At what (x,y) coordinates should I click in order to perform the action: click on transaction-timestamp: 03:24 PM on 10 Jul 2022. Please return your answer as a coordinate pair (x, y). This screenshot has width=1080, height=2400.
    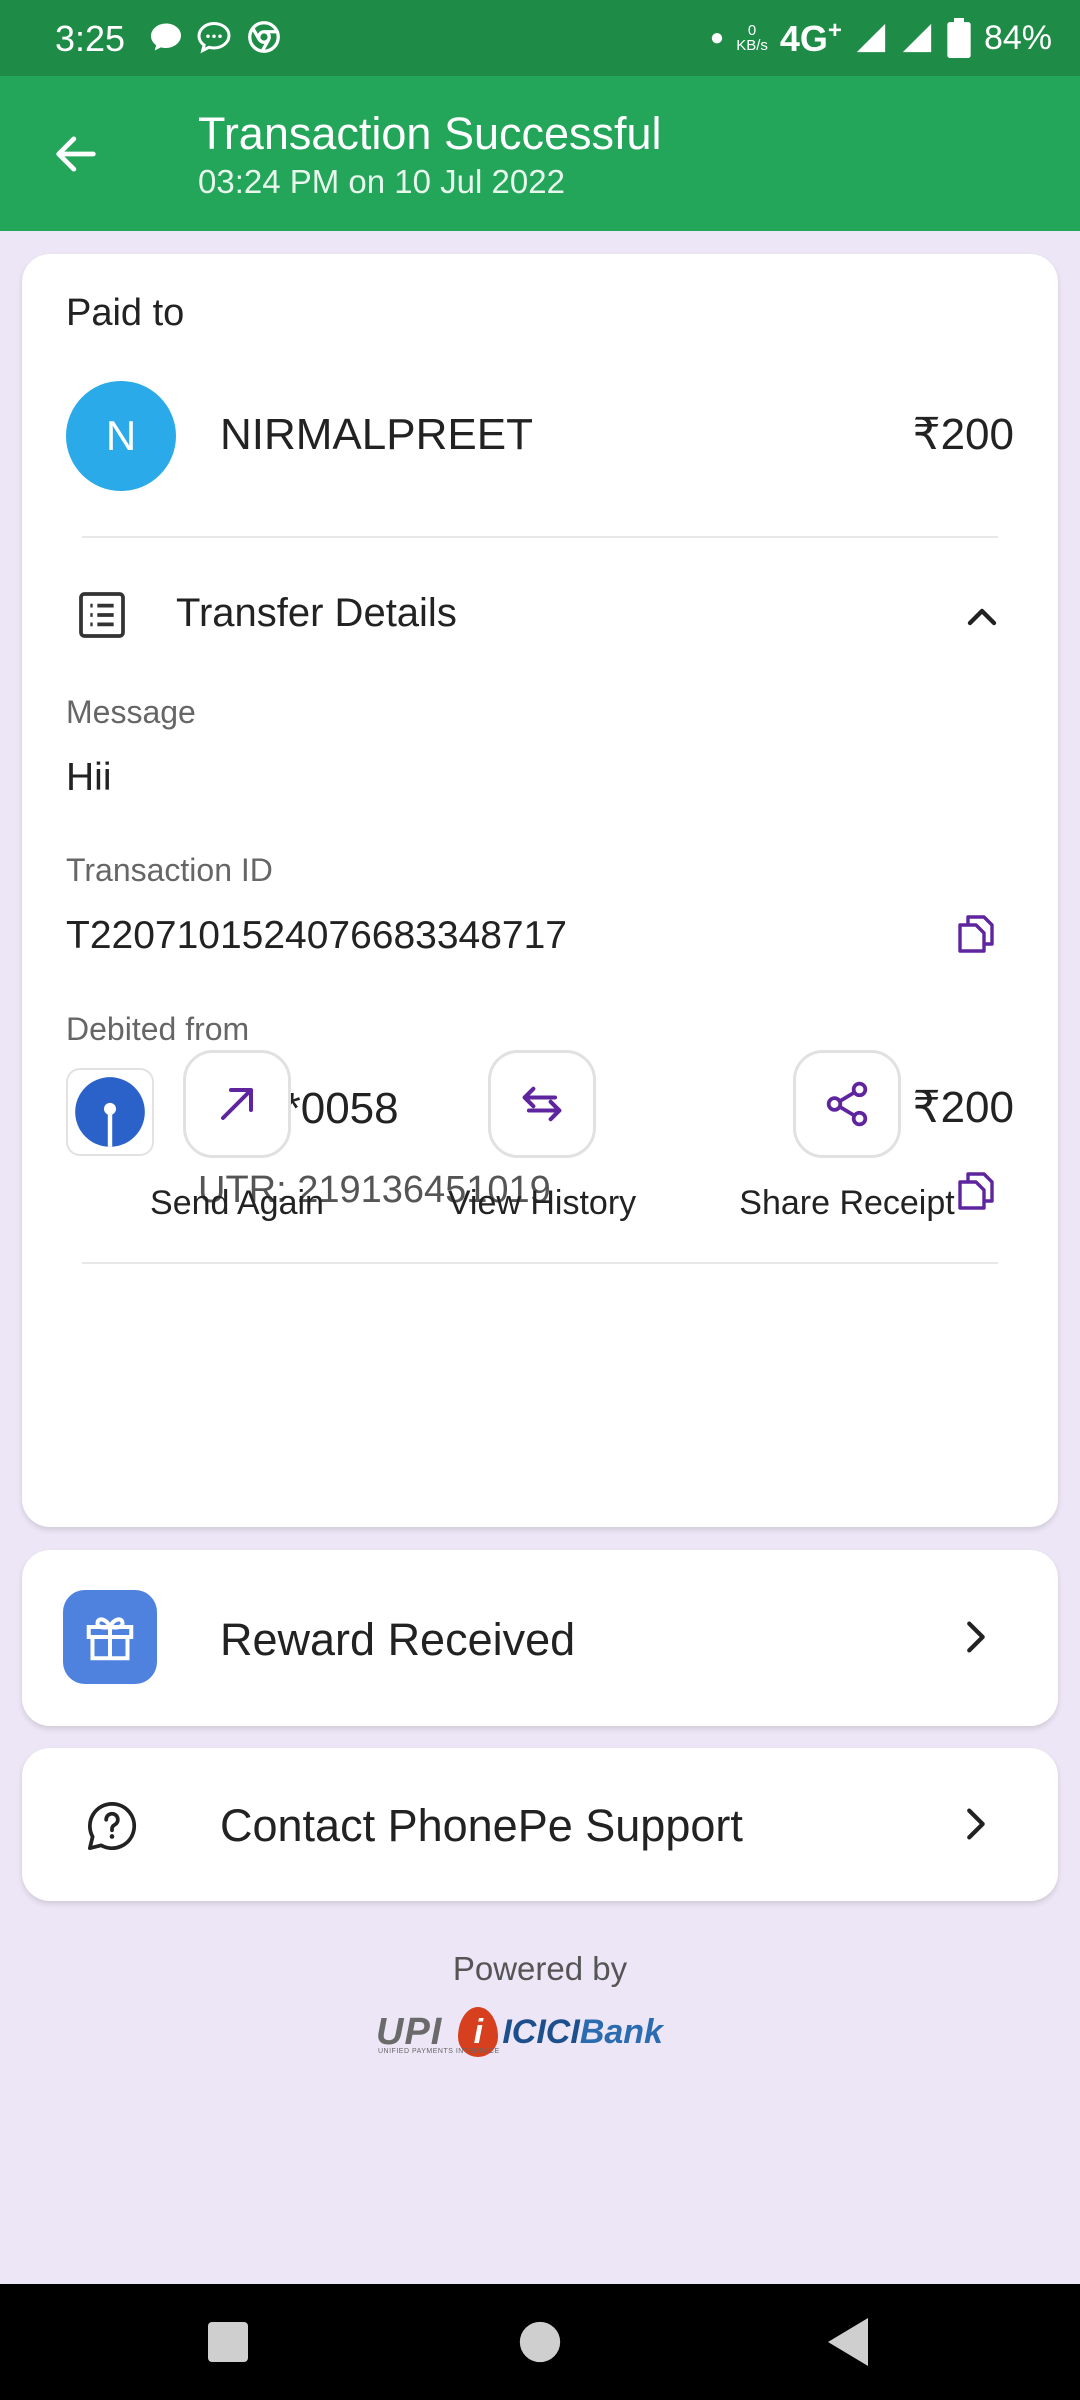
    Looking at the image, I should click on (381, 181).